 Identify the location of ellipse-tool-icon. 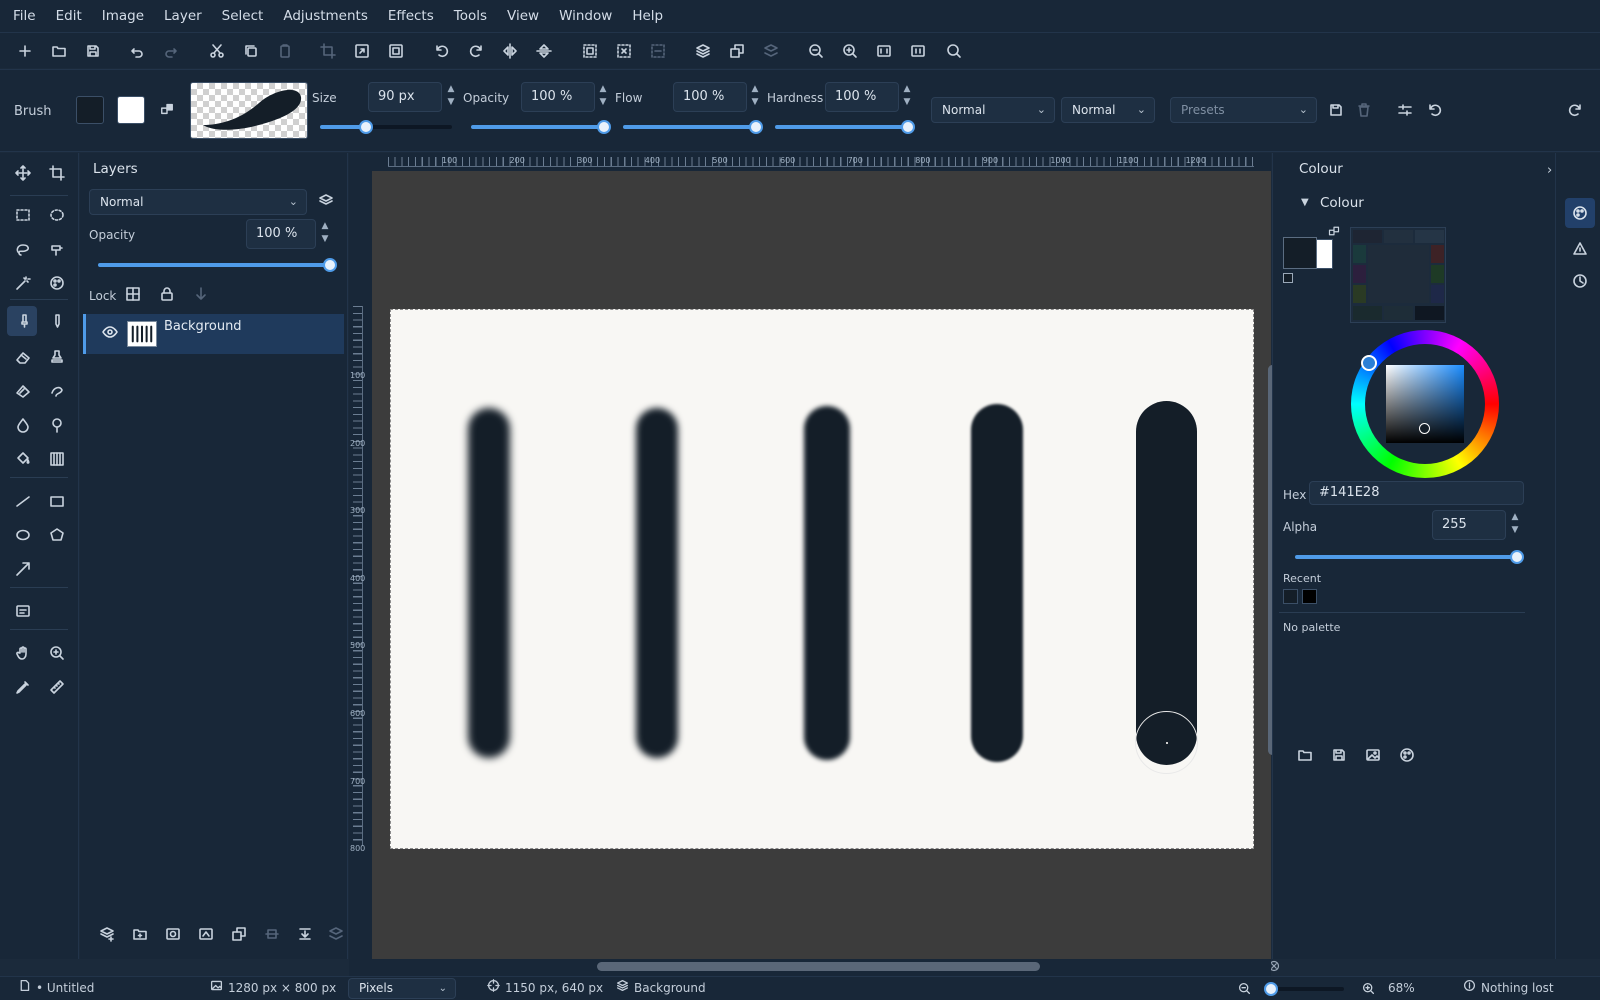
(23, 535).